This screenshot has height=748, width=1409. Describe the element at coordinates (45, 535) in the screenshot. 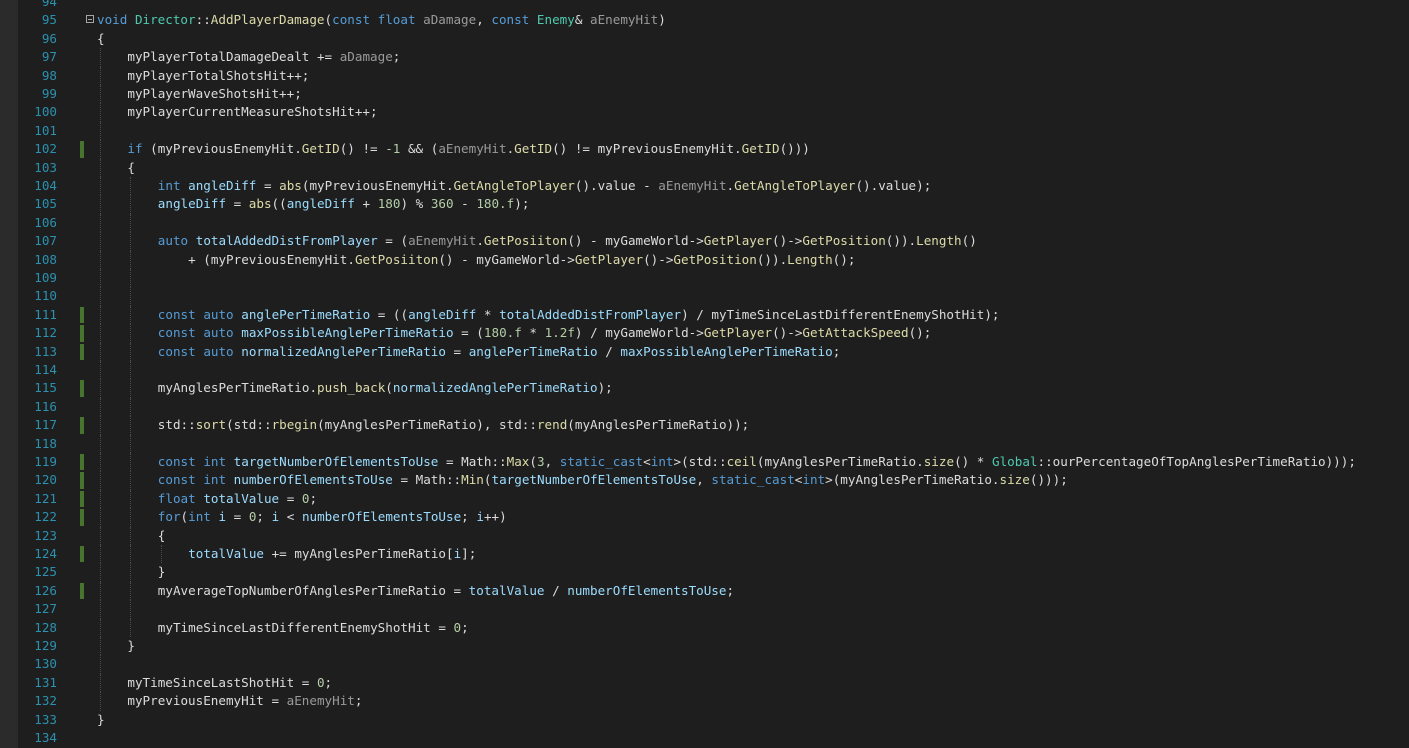

I see `line-number: 123` at that location.